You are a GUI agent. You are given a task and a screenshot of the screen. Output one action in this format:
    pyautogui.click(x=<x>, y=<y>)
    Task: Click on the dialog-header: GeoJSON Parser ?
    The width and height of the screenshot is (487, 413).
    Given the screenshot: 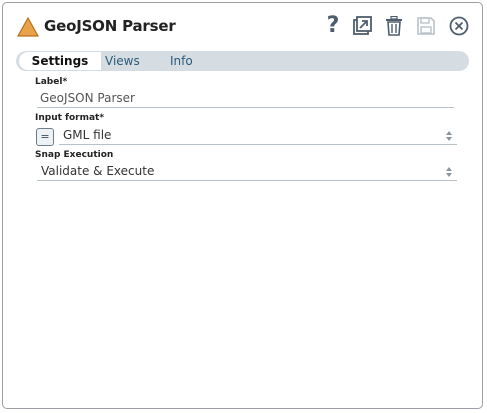 What is the action you would take?
    pyautogui.click(x=242, y=26)
    